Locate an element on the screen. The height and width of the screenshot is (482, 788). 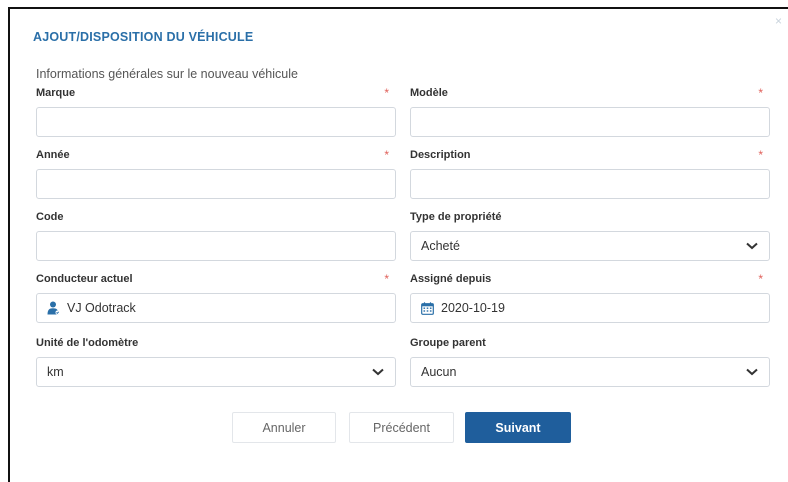
odometre-value: km is located at coordinates (55, 372).